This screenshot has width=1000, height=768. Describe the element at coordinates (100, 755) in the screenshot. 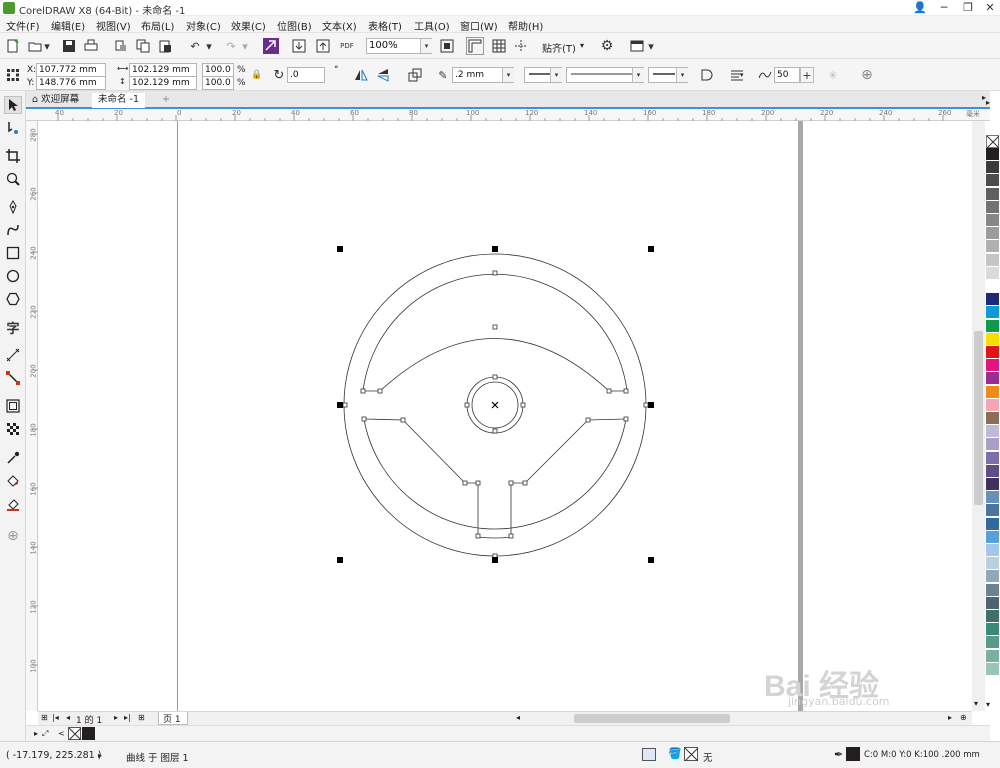

I see `status-menu-icon: ▸` at that location.